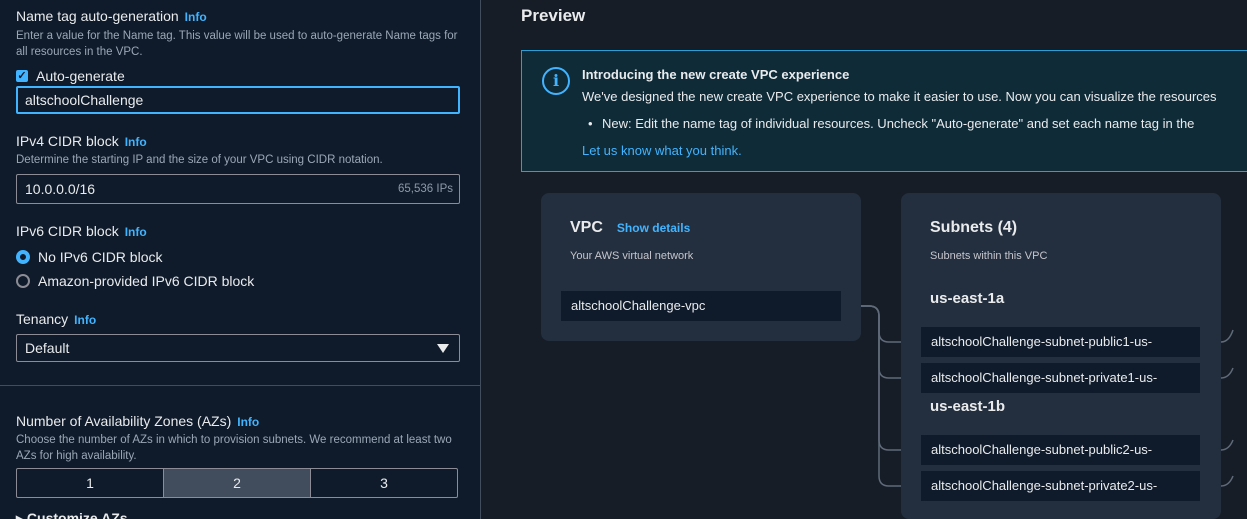  Describe the element at coordinates (136, 142) in the screenshot. I see `ipv4-info-link: Info` at that location.